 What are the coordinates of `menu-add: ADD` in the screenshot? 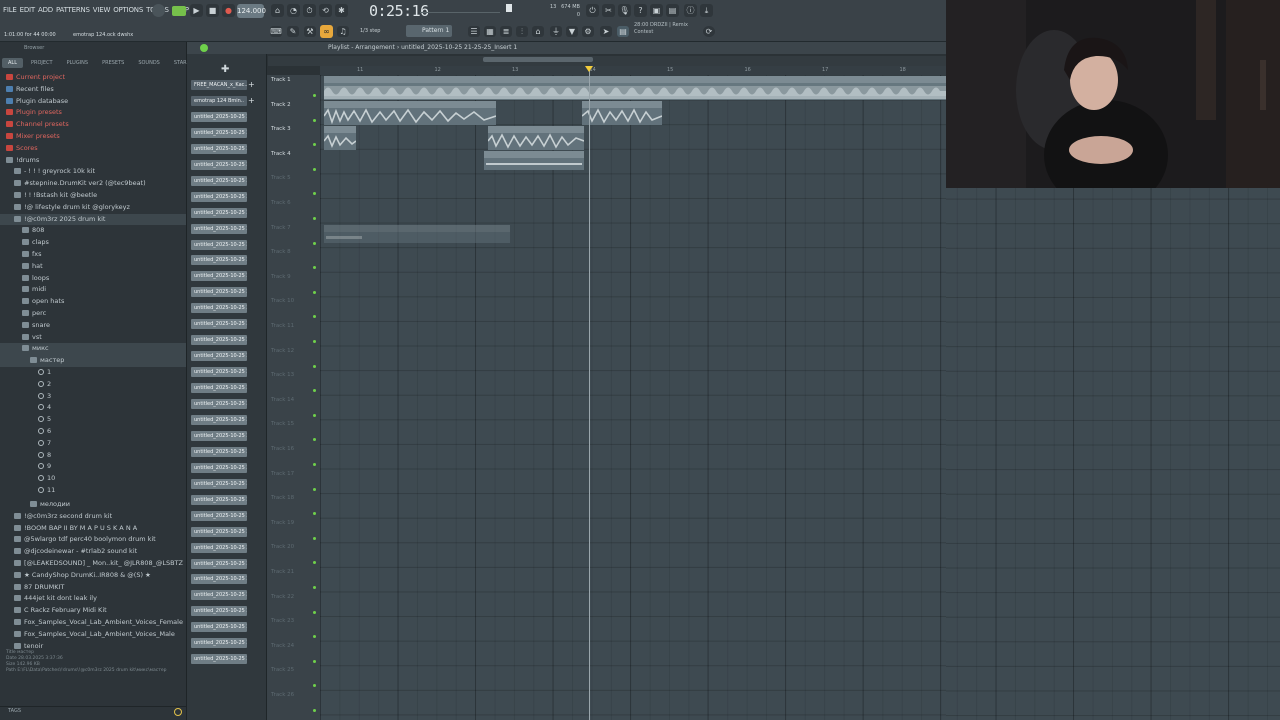 It's located at (45, 10).